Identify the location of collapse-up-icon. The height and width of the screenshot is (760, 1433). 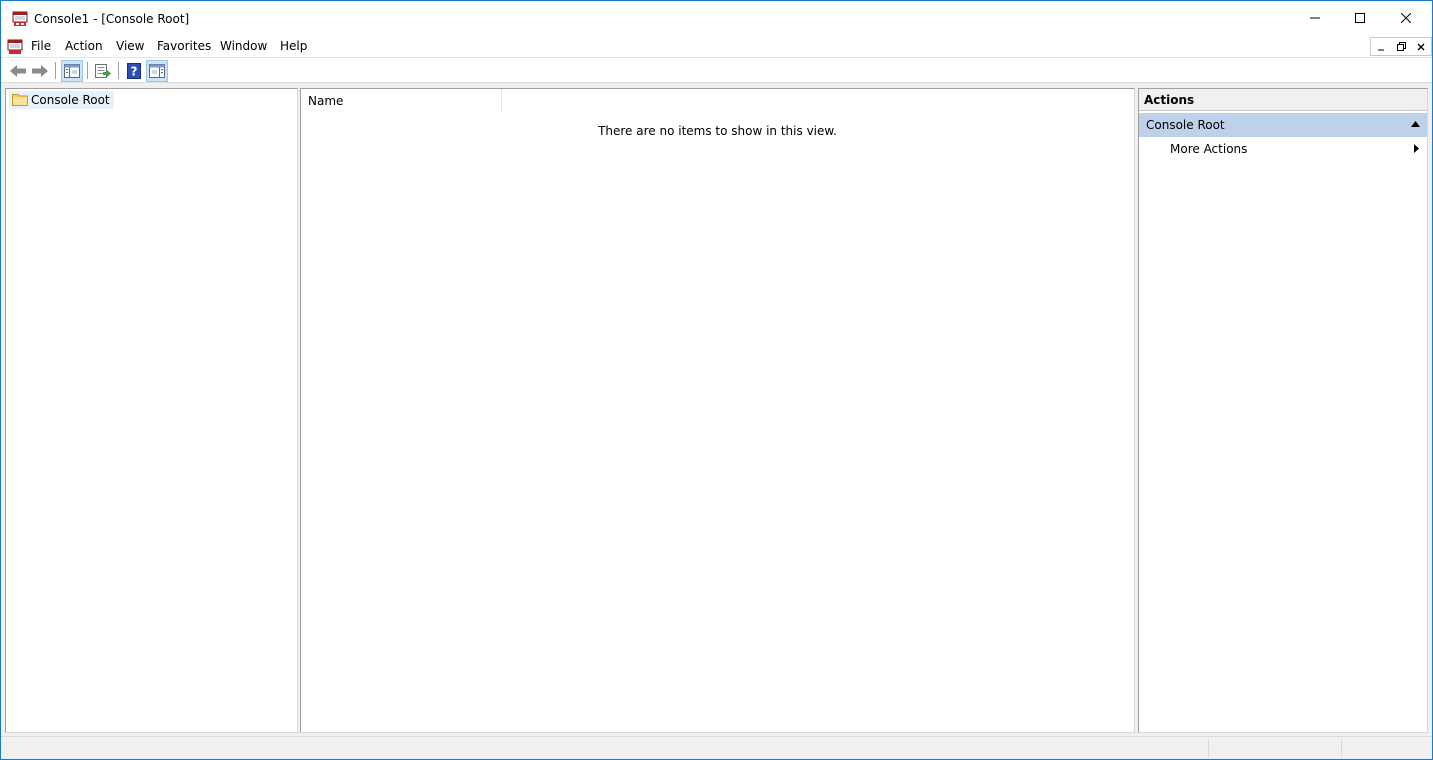
(1415, 124).